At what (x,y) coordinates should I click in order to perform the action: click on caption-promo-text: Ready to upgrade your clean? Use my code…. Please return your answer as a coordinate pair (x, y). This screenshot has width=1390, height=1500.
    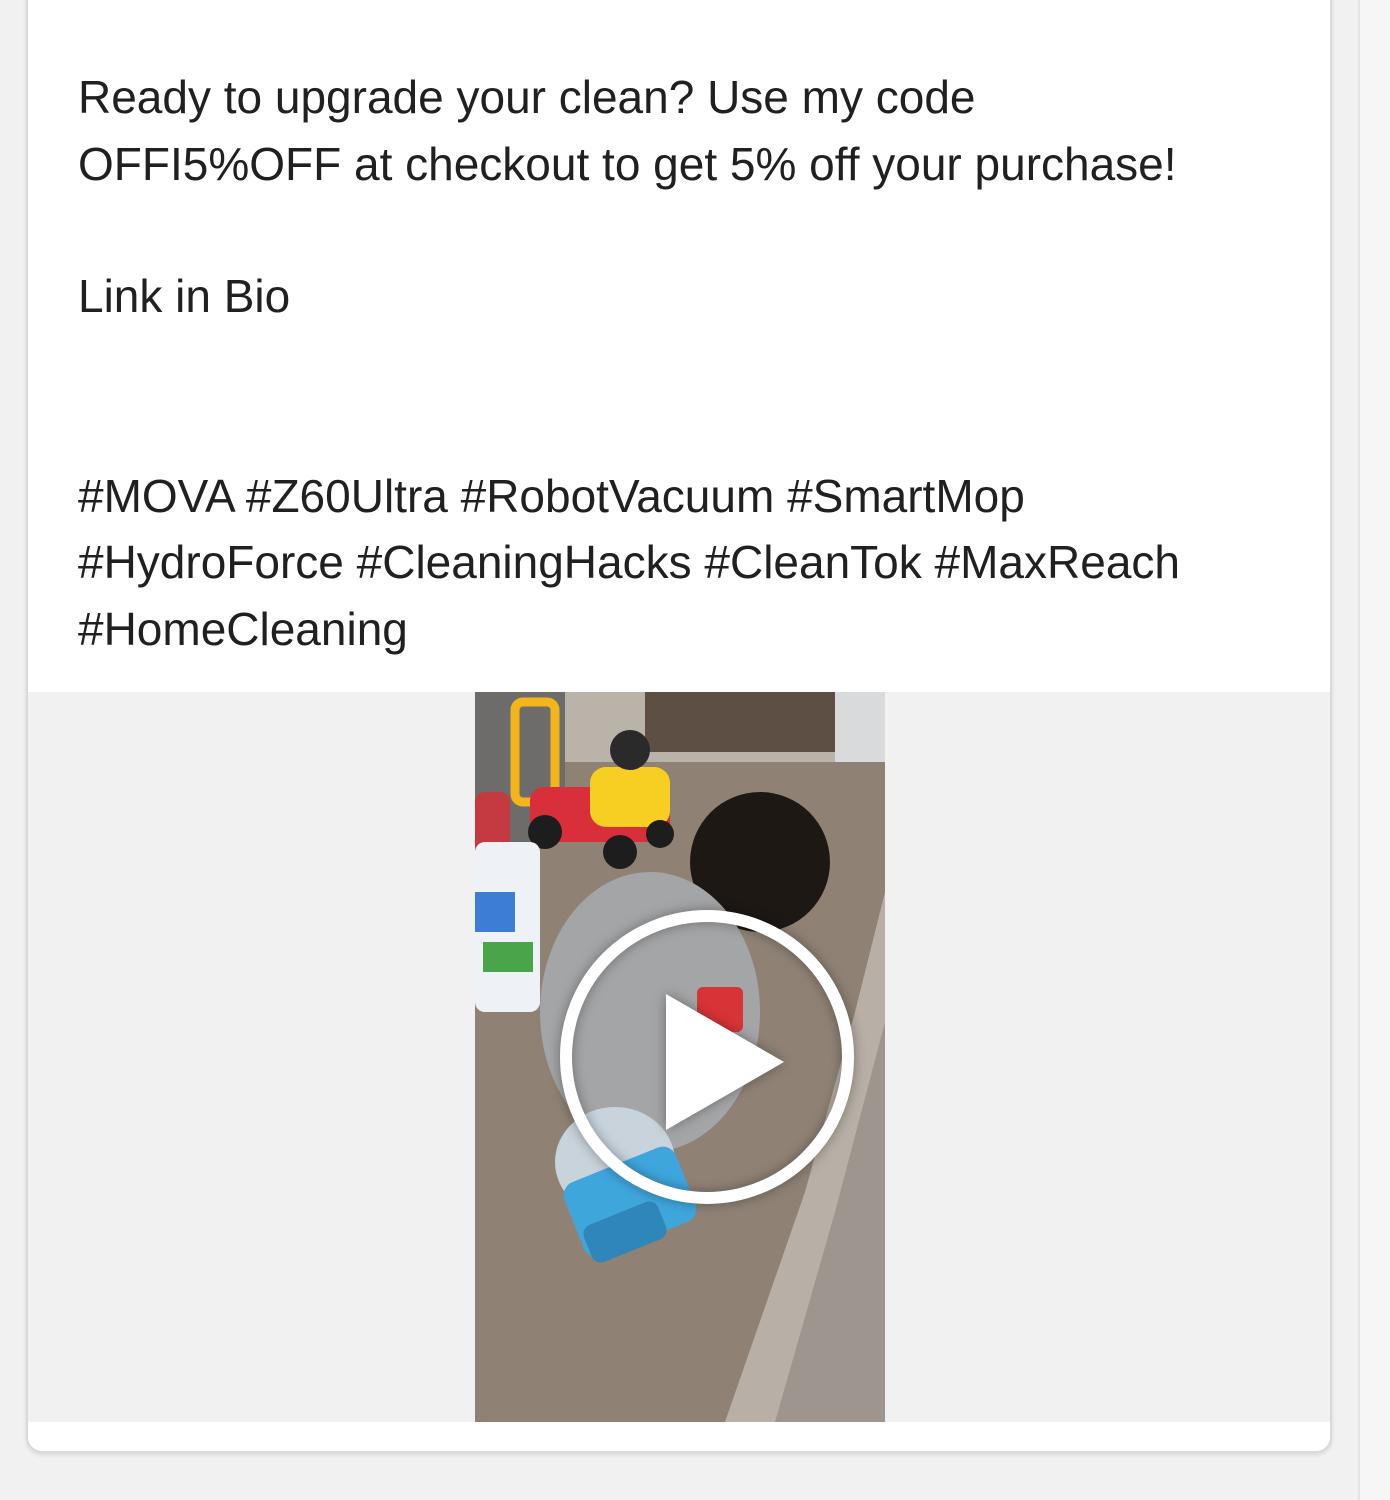
    Looking at the image, I should click on (627, 130).